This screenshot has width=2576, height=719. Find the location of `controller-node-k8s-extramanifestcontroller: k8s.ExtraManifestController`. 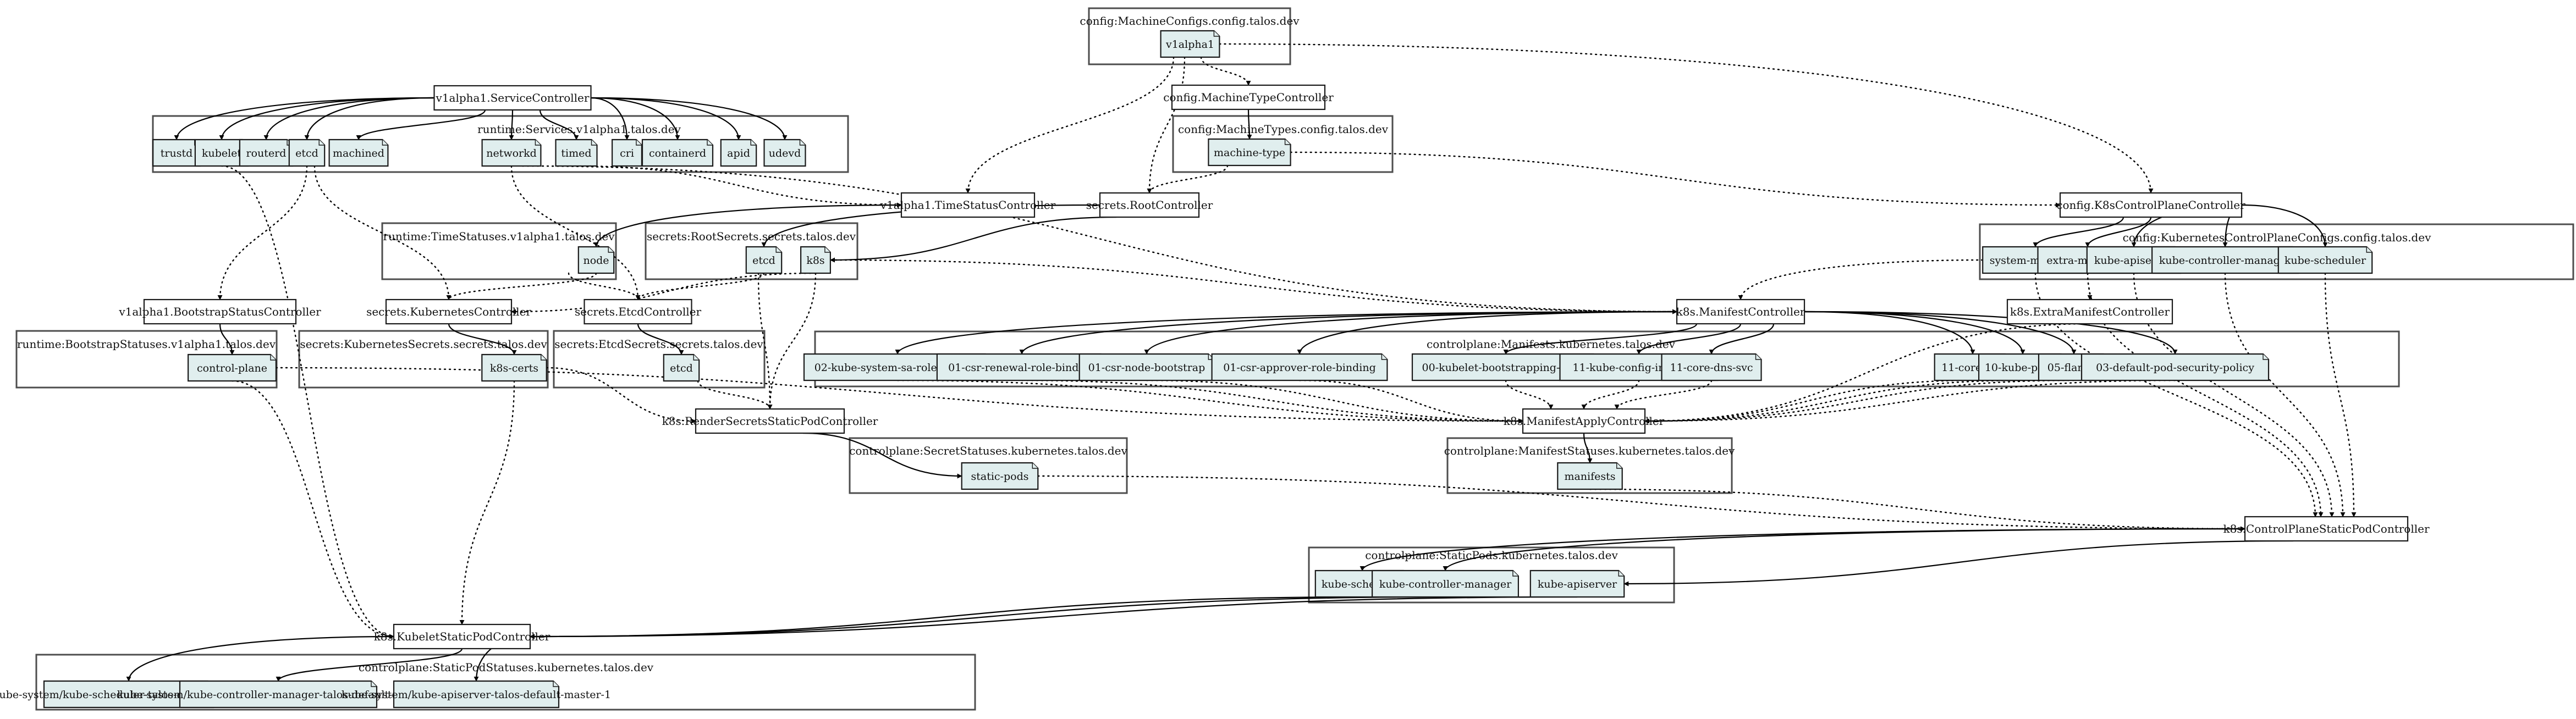

controller-node-k8s-extramanifestcontroller: k8s.ExtraManifestController is located at coordinates (2089, 312).